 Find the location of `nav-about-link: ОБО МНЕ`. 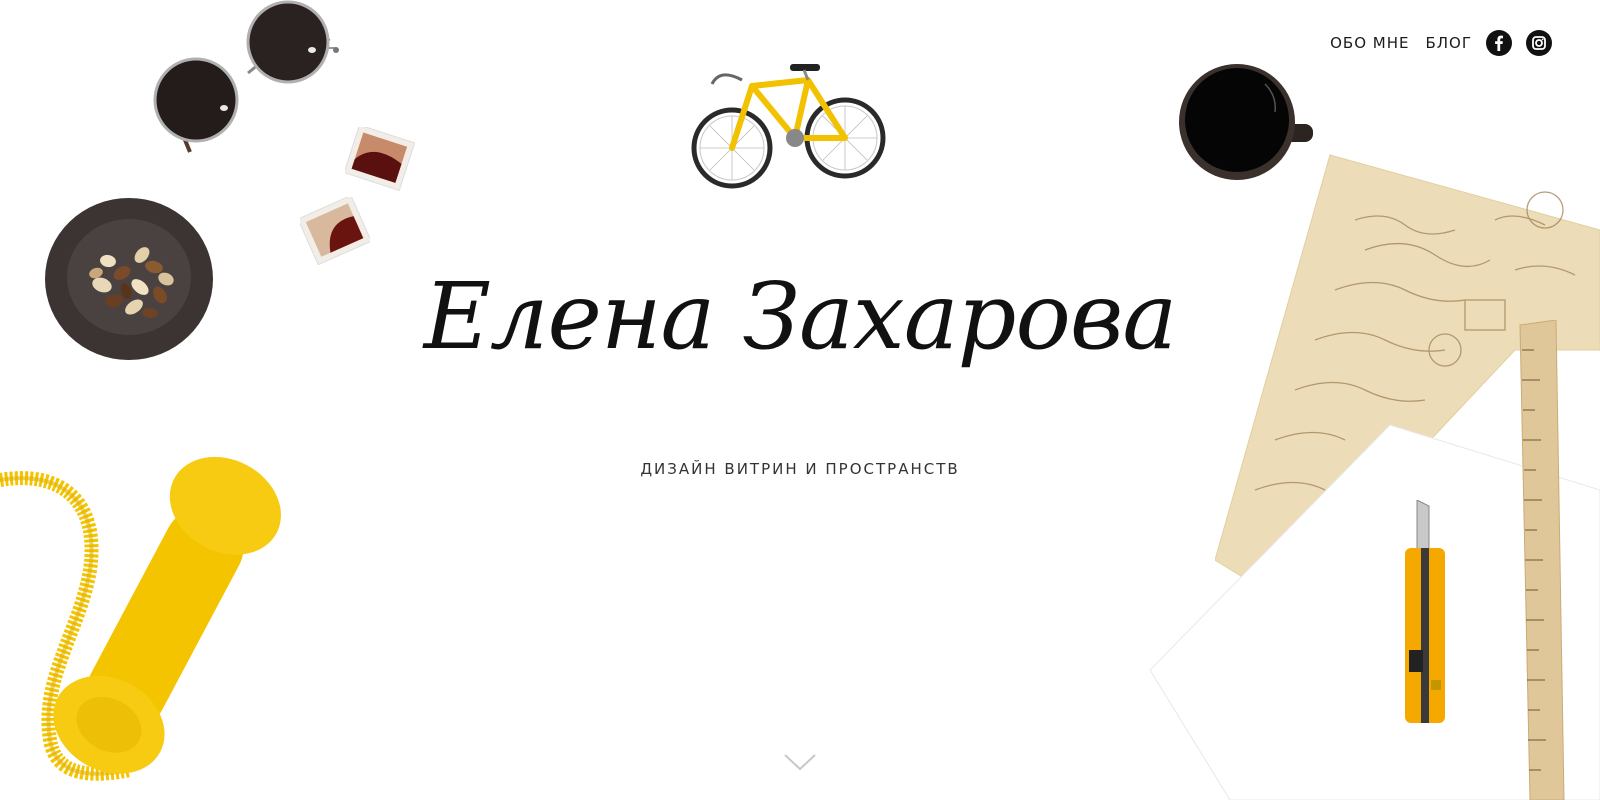

nav-about-link: ОБО МНЕ is located at coordinates (1369, 43).